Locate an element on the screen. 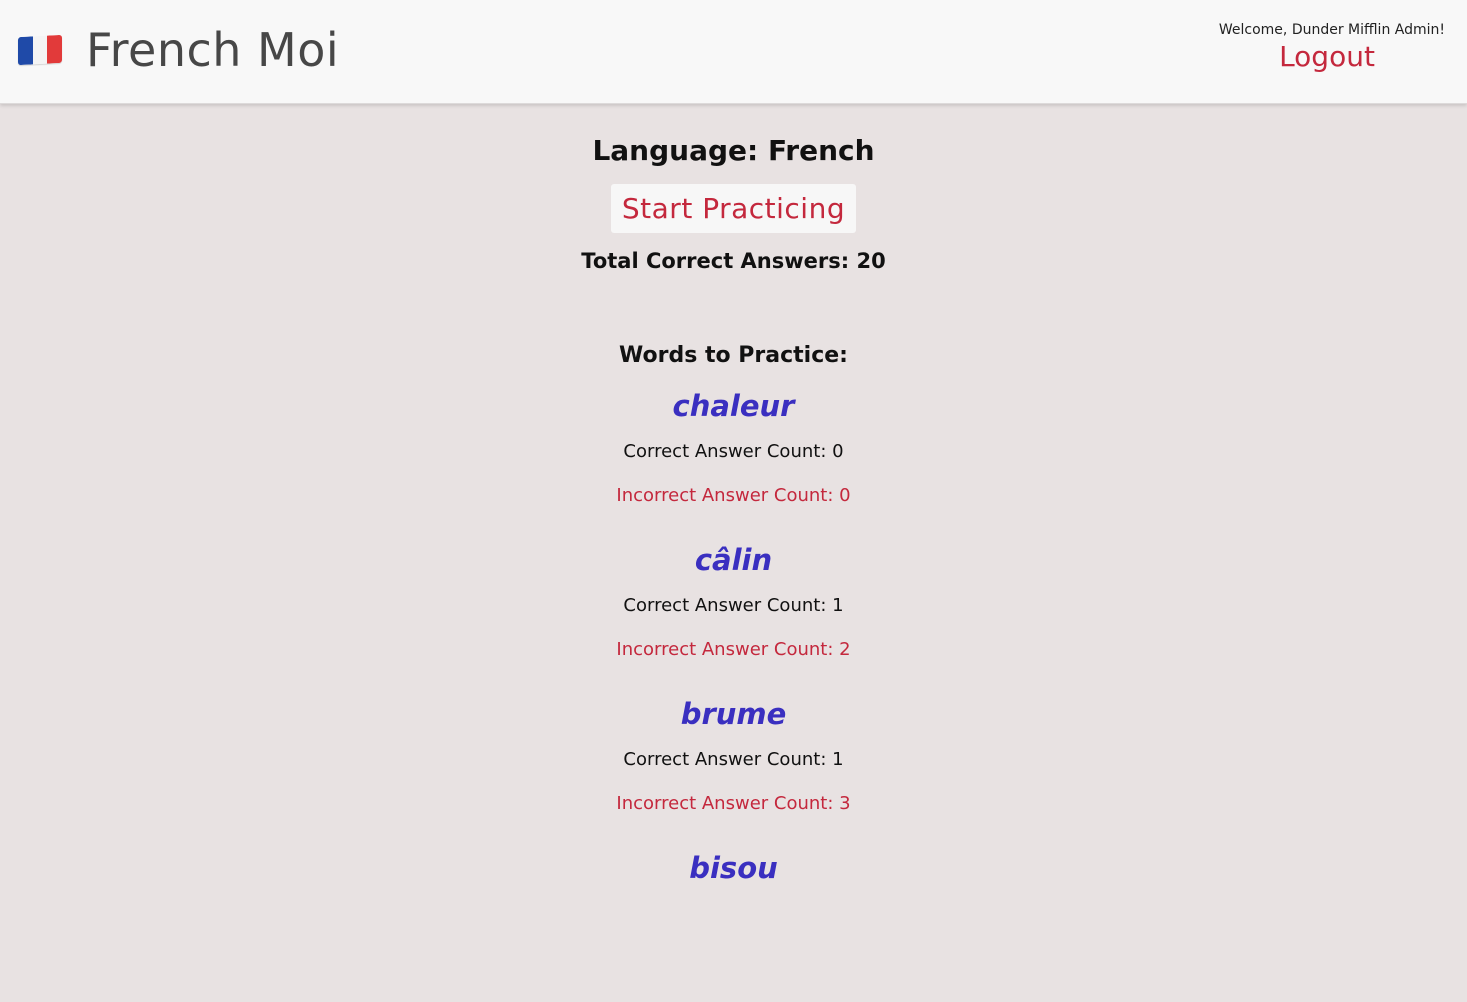 The height and width of the screenshot is (1002, 1467). incorrect-answer-count: Incorrect Answer Count: 3 is located at coordinates (733, 803).